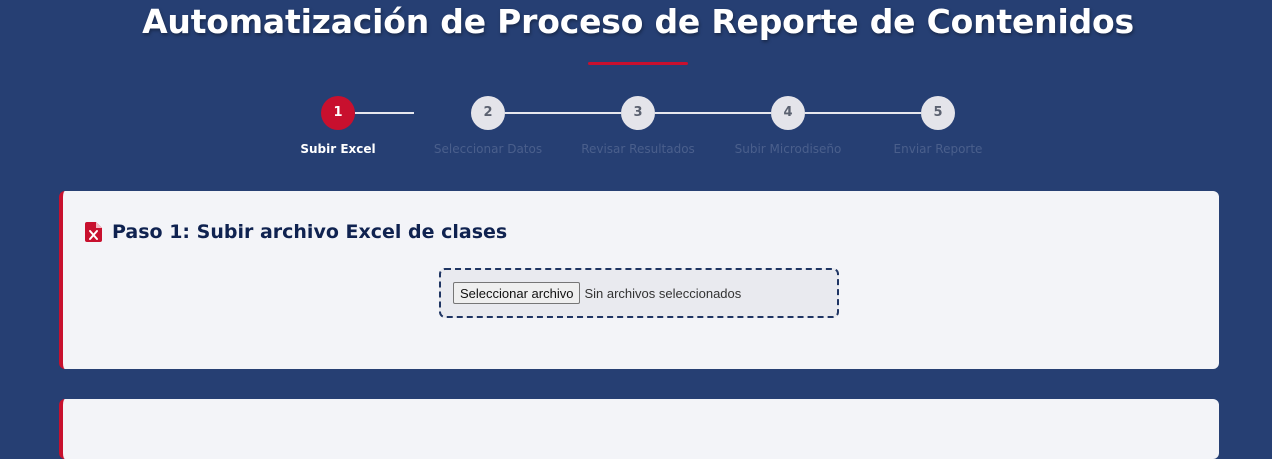  I want to click on step-label: Seleccionar Datos, so click(488, 149).